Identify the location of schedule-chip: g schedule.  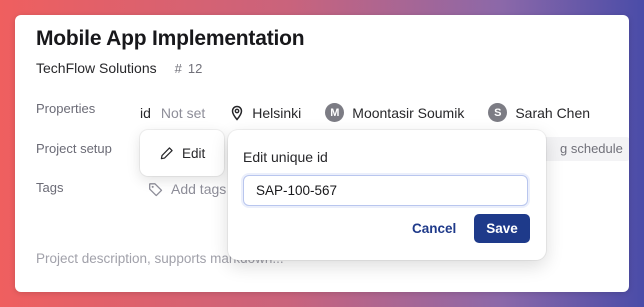
(584, 149).